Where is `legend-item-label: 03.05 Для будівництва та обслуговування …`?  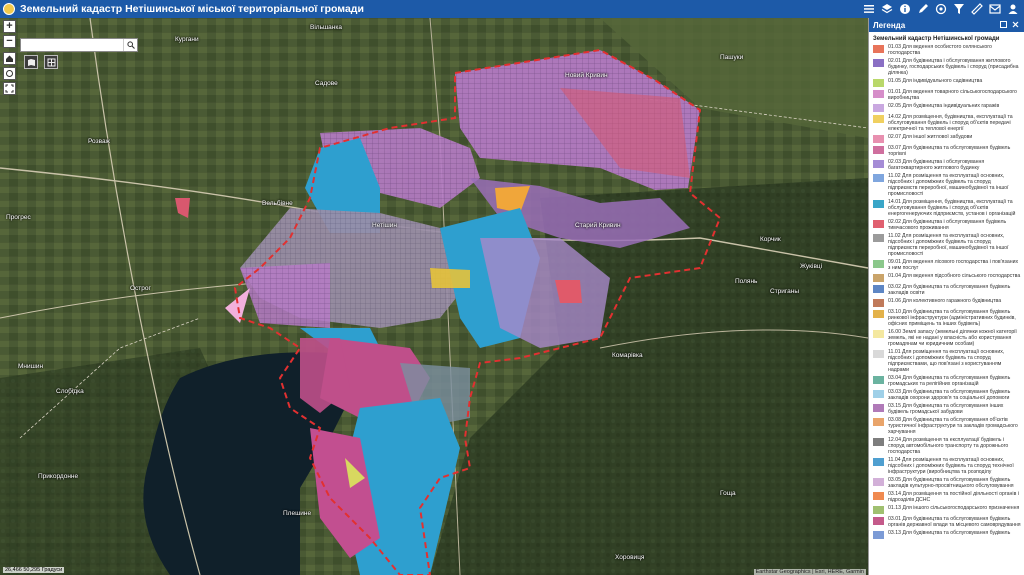
legend-item-label: 03.05 Для будівництва та обслуговування … is located at coordinates (951, 483).